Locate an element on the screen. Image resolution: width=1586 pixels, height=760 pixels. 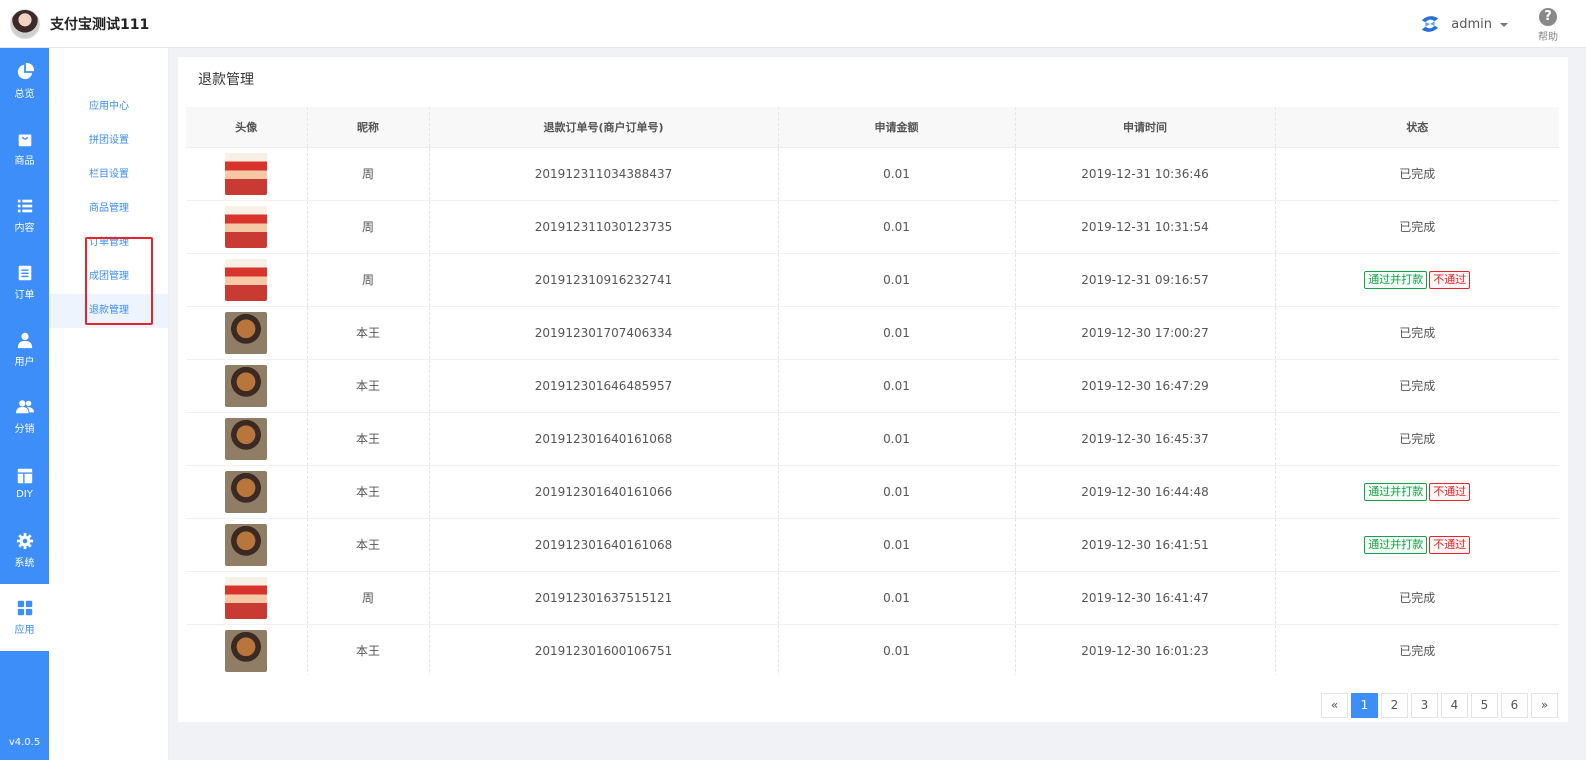
nav-item-overview: 总览 is located at coordinates (24, 81).